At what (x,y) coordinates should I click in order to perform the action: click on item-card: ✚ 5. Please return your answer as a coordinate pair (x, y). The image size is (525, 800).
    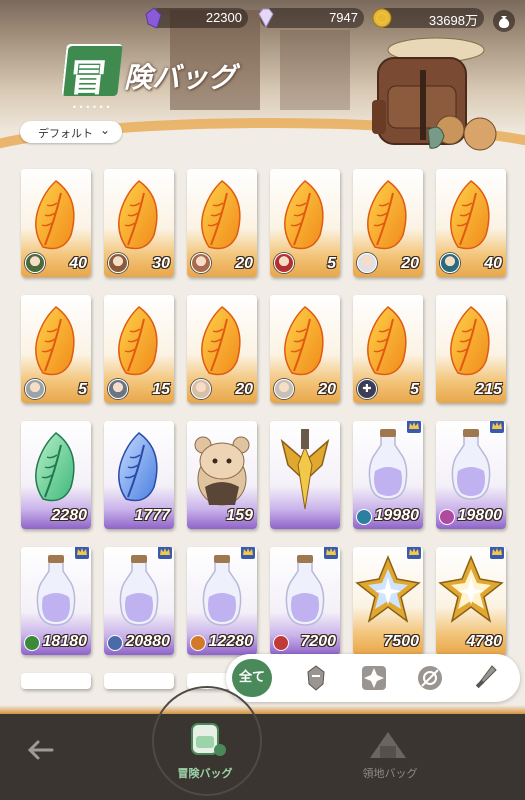
    Looking at the image, I should click on (388, 349).